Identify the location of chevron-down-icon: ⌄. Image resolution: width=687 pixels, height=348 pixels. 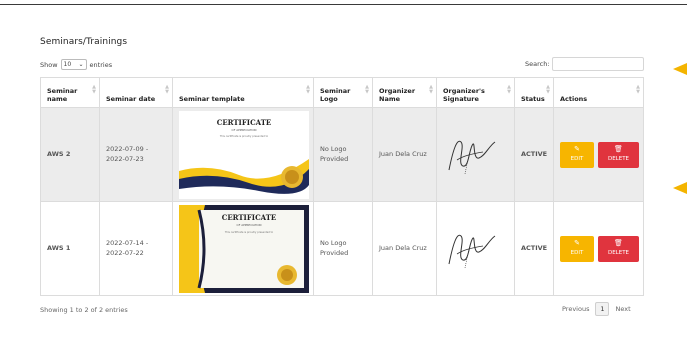
(81, 64).